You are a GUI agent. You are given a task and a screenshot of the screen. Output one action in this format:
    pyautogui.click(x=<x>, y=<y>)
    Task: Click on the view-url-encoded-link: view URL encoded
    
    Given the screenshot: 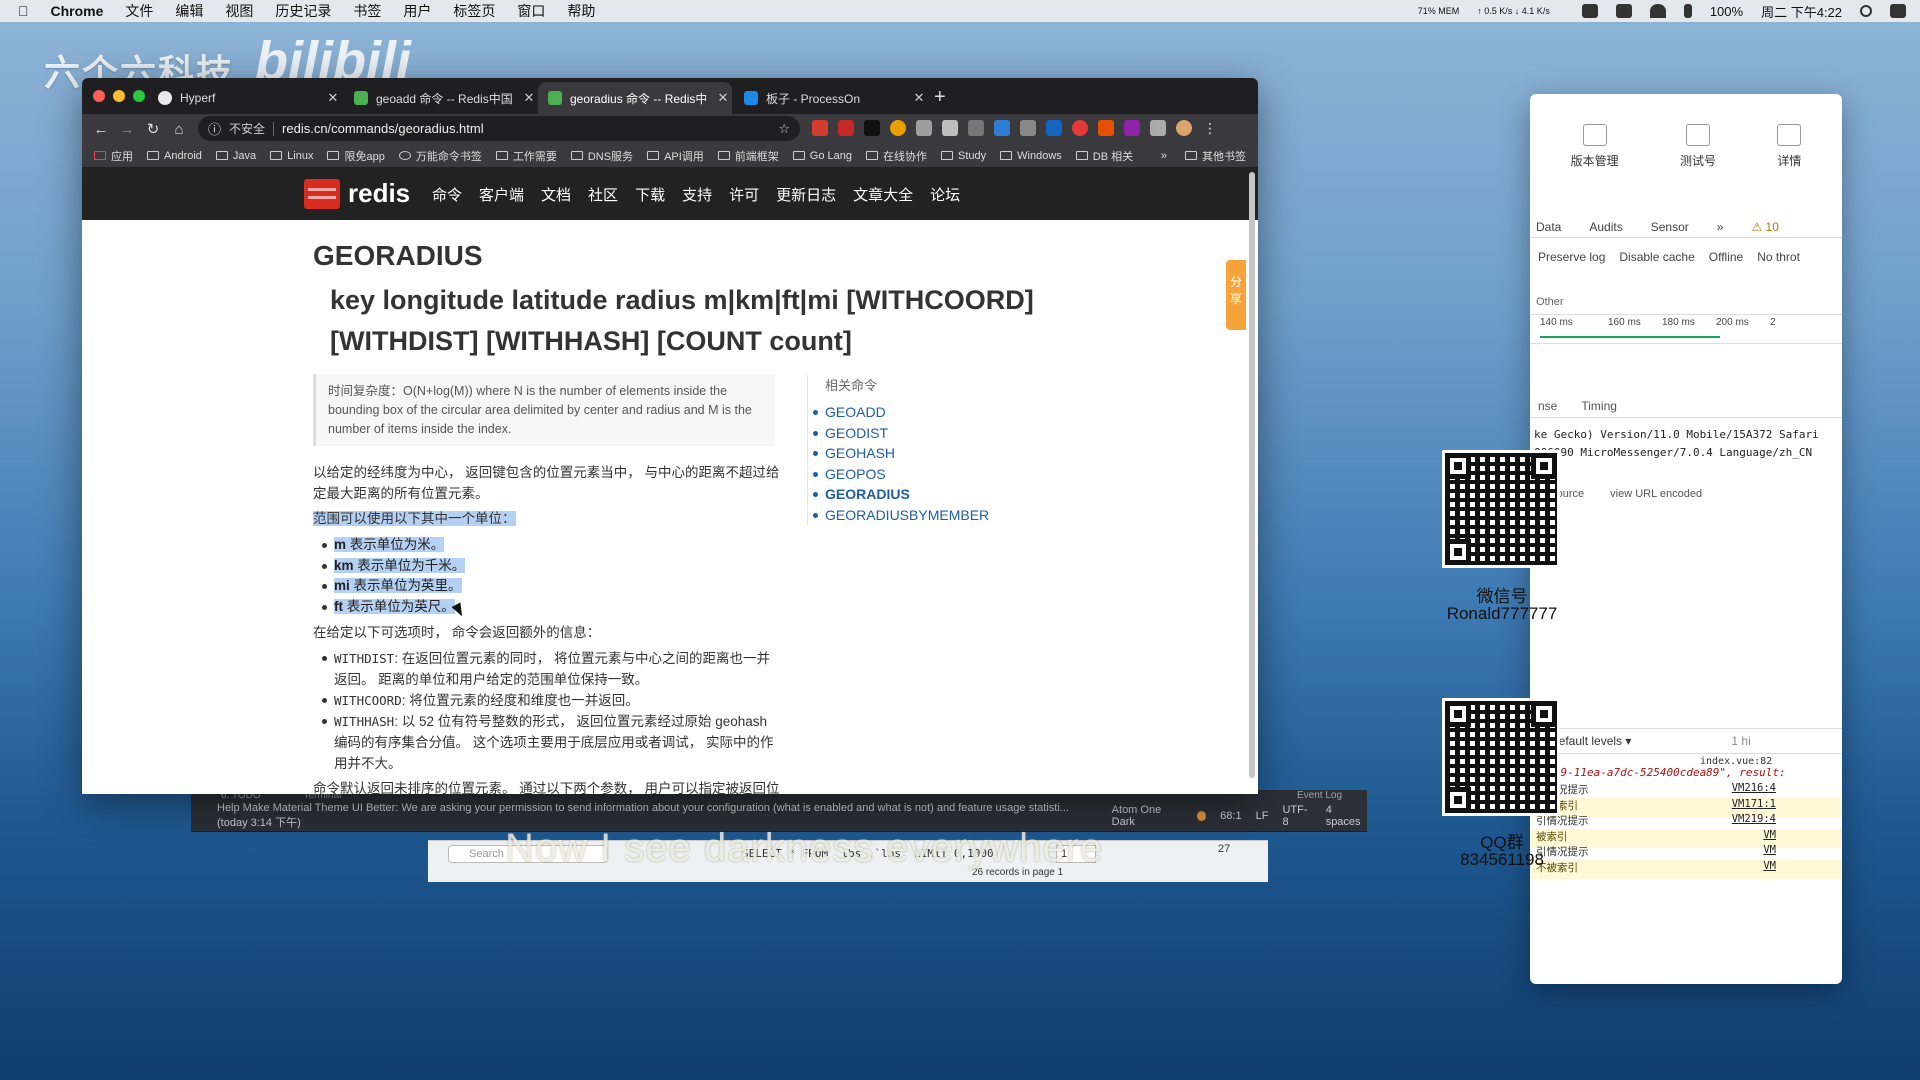 What is the action you would take?
    pyautogui.click(x=1656, y=494)
    